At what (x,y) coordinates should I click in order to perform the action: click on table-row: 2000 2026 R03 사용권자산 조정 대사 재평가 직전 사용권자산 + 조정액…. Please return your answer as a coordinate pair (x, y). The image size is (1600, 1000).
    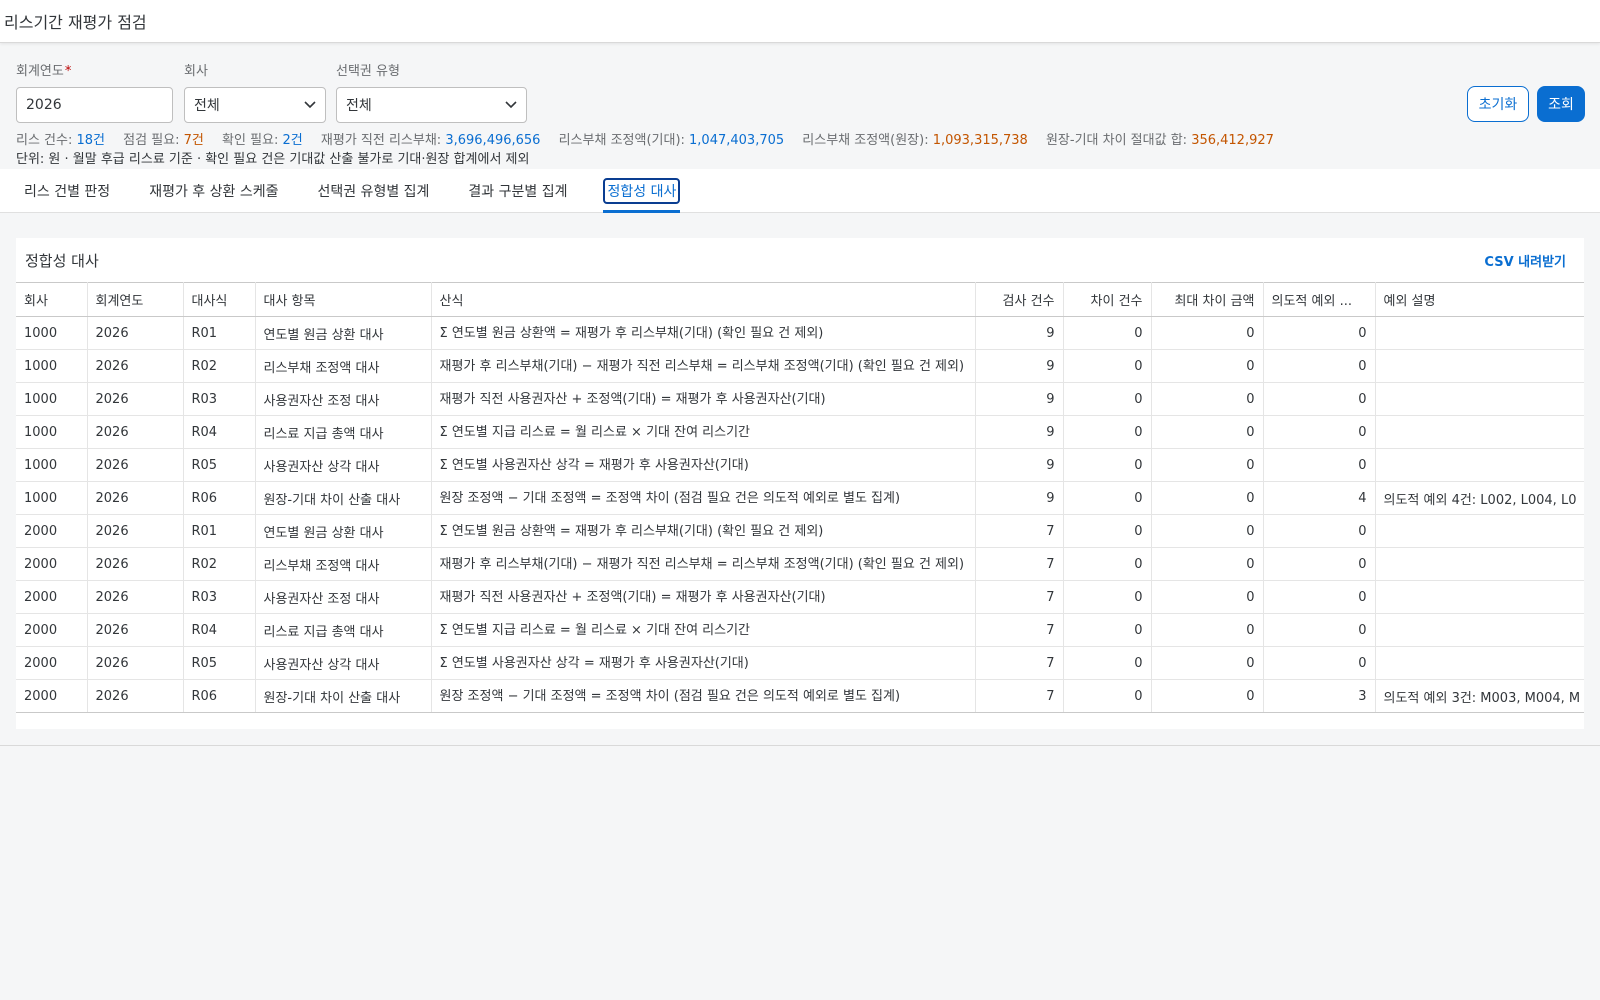
    Looking at the image, I should click on (800, 597).